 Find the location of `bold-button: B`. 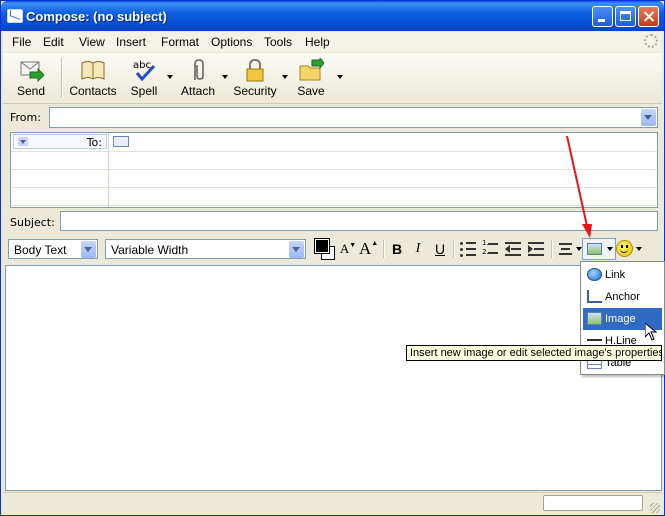

bold-button: B is located at coordinates (397, 249).